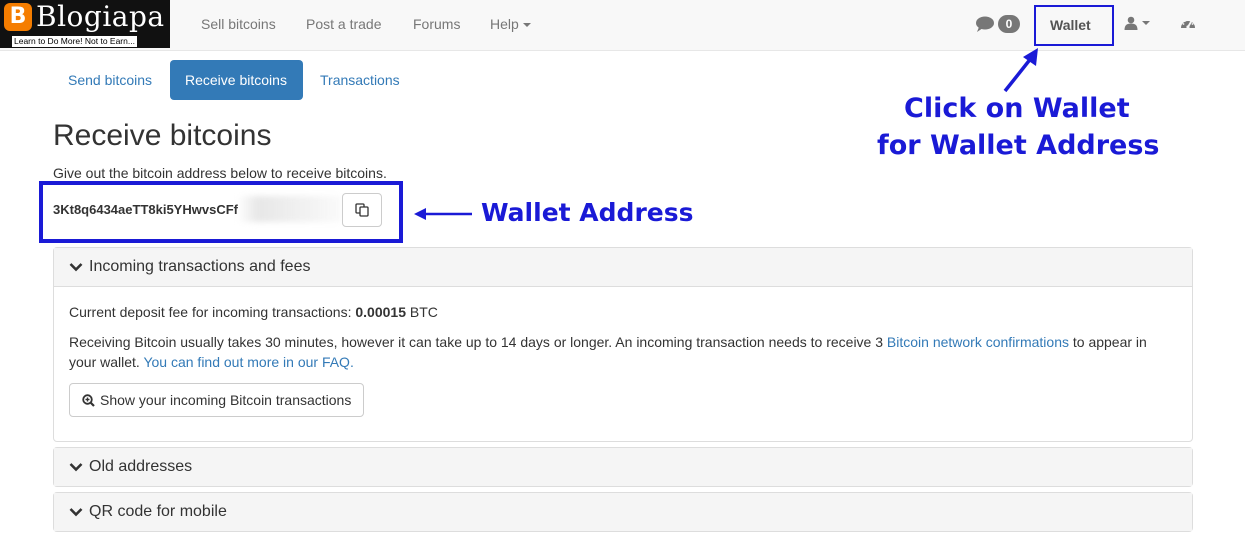 Image resolution: width=1245 pixels, height=559 pixels. I want to click on qr-code-title: QR code for mobile, so click(158, 511).